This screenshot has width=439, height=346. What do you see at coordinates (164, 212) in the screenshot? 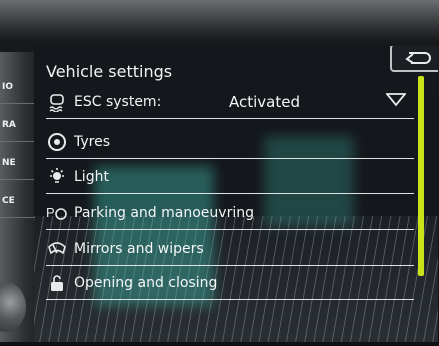
I see `menu-item-label: Parking and manoeuvring` at bounding box center [164, 212].